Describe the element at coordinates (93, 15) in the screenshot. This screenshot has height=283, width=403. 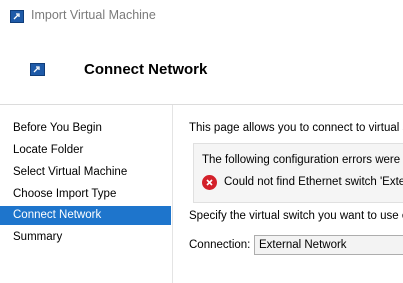
I see `window-title: Import Virtual Machine` at that location.